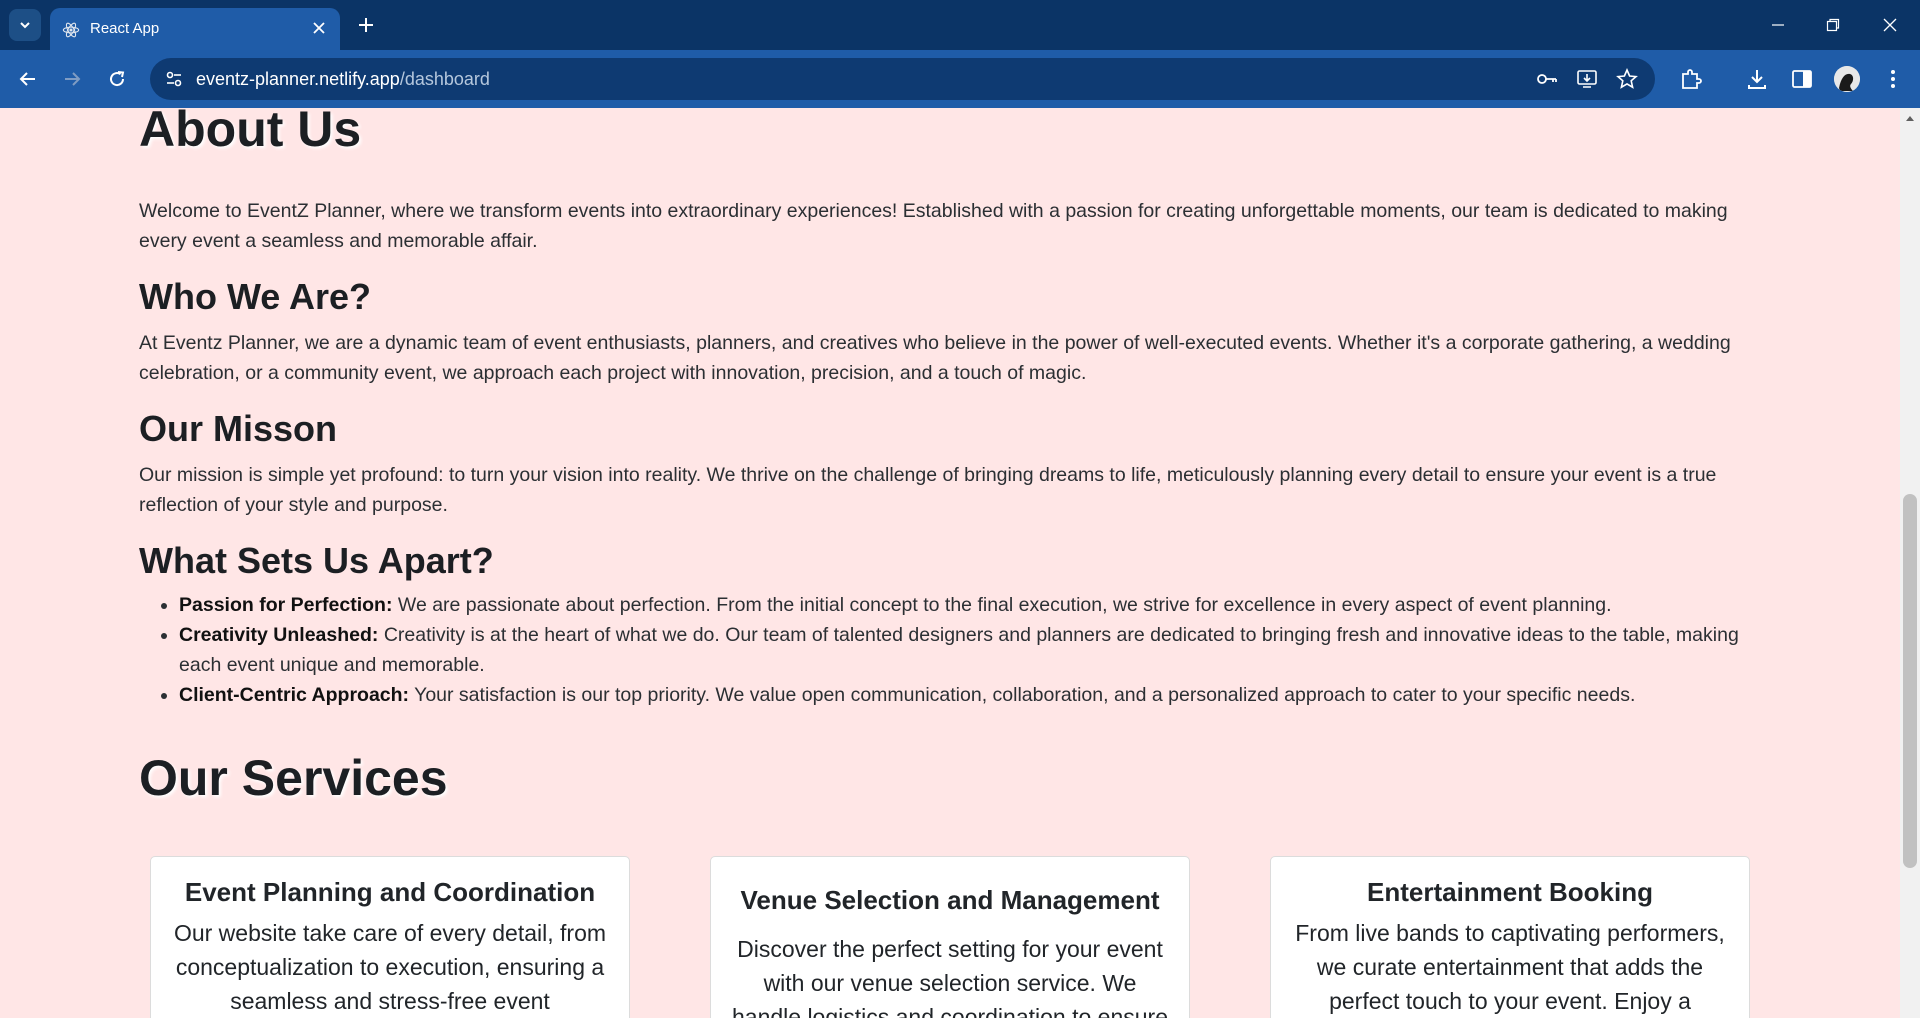  I want to click on side-panel-button, so click(1802, 79).